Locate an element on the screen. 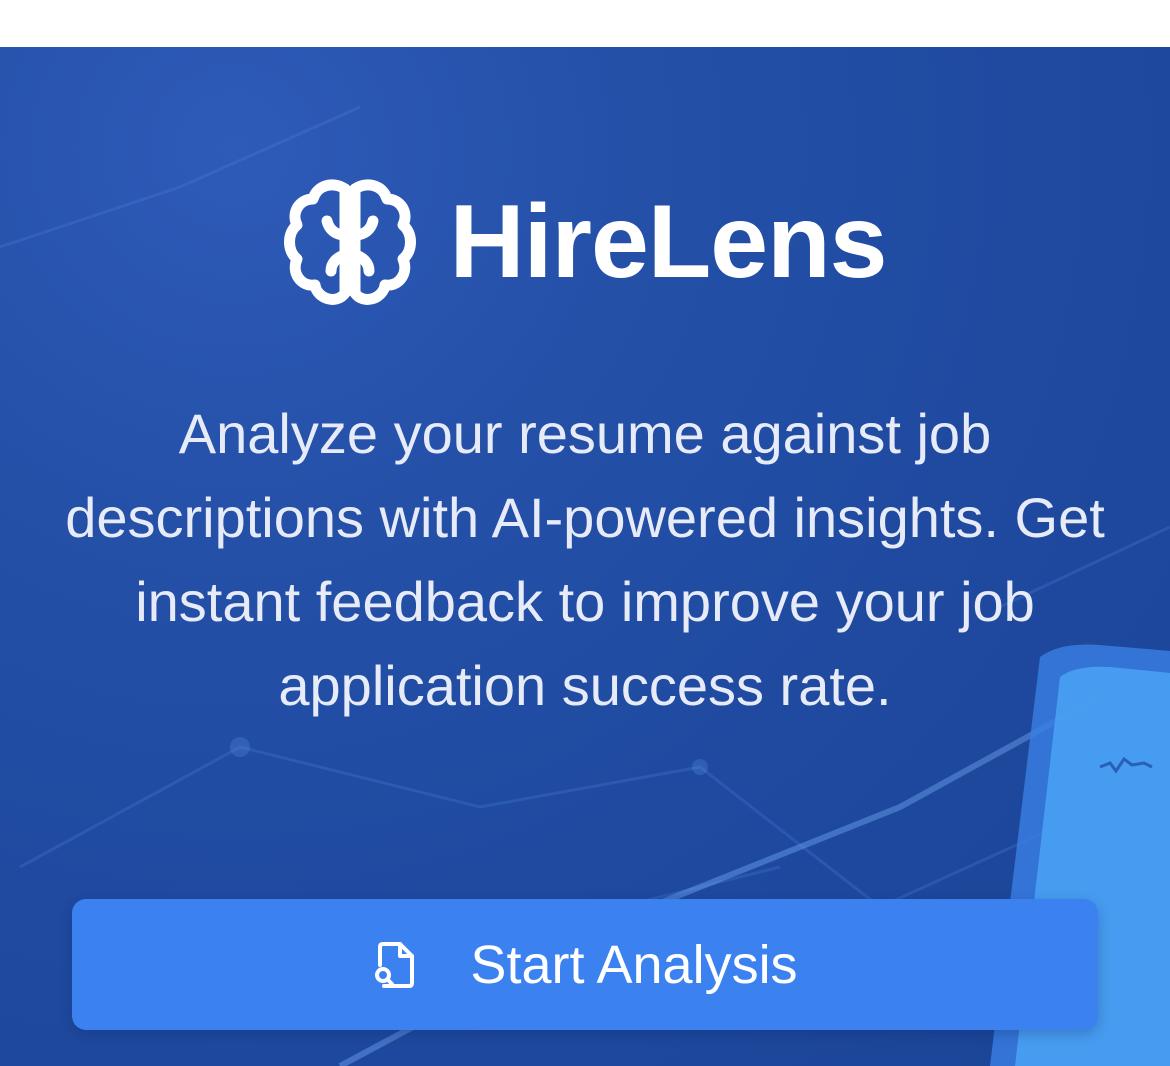  start-analysis-button: Start Analysis is located at coordinates (585, 964).